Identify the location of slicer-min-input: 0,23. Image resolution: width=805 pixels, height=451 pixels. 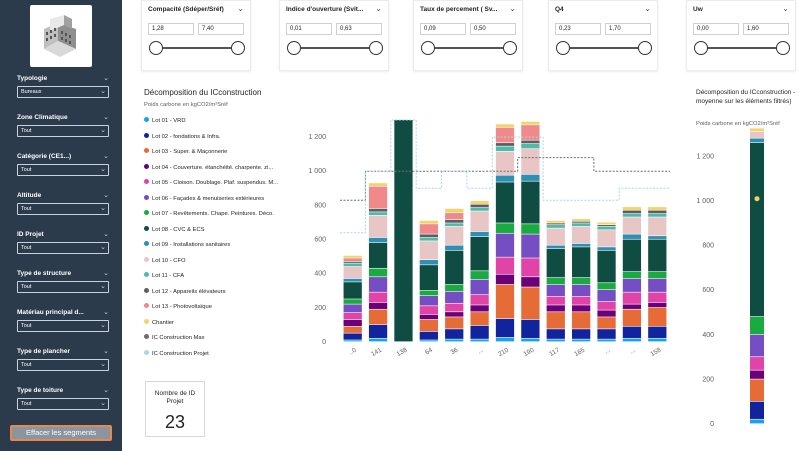
(578, 29).